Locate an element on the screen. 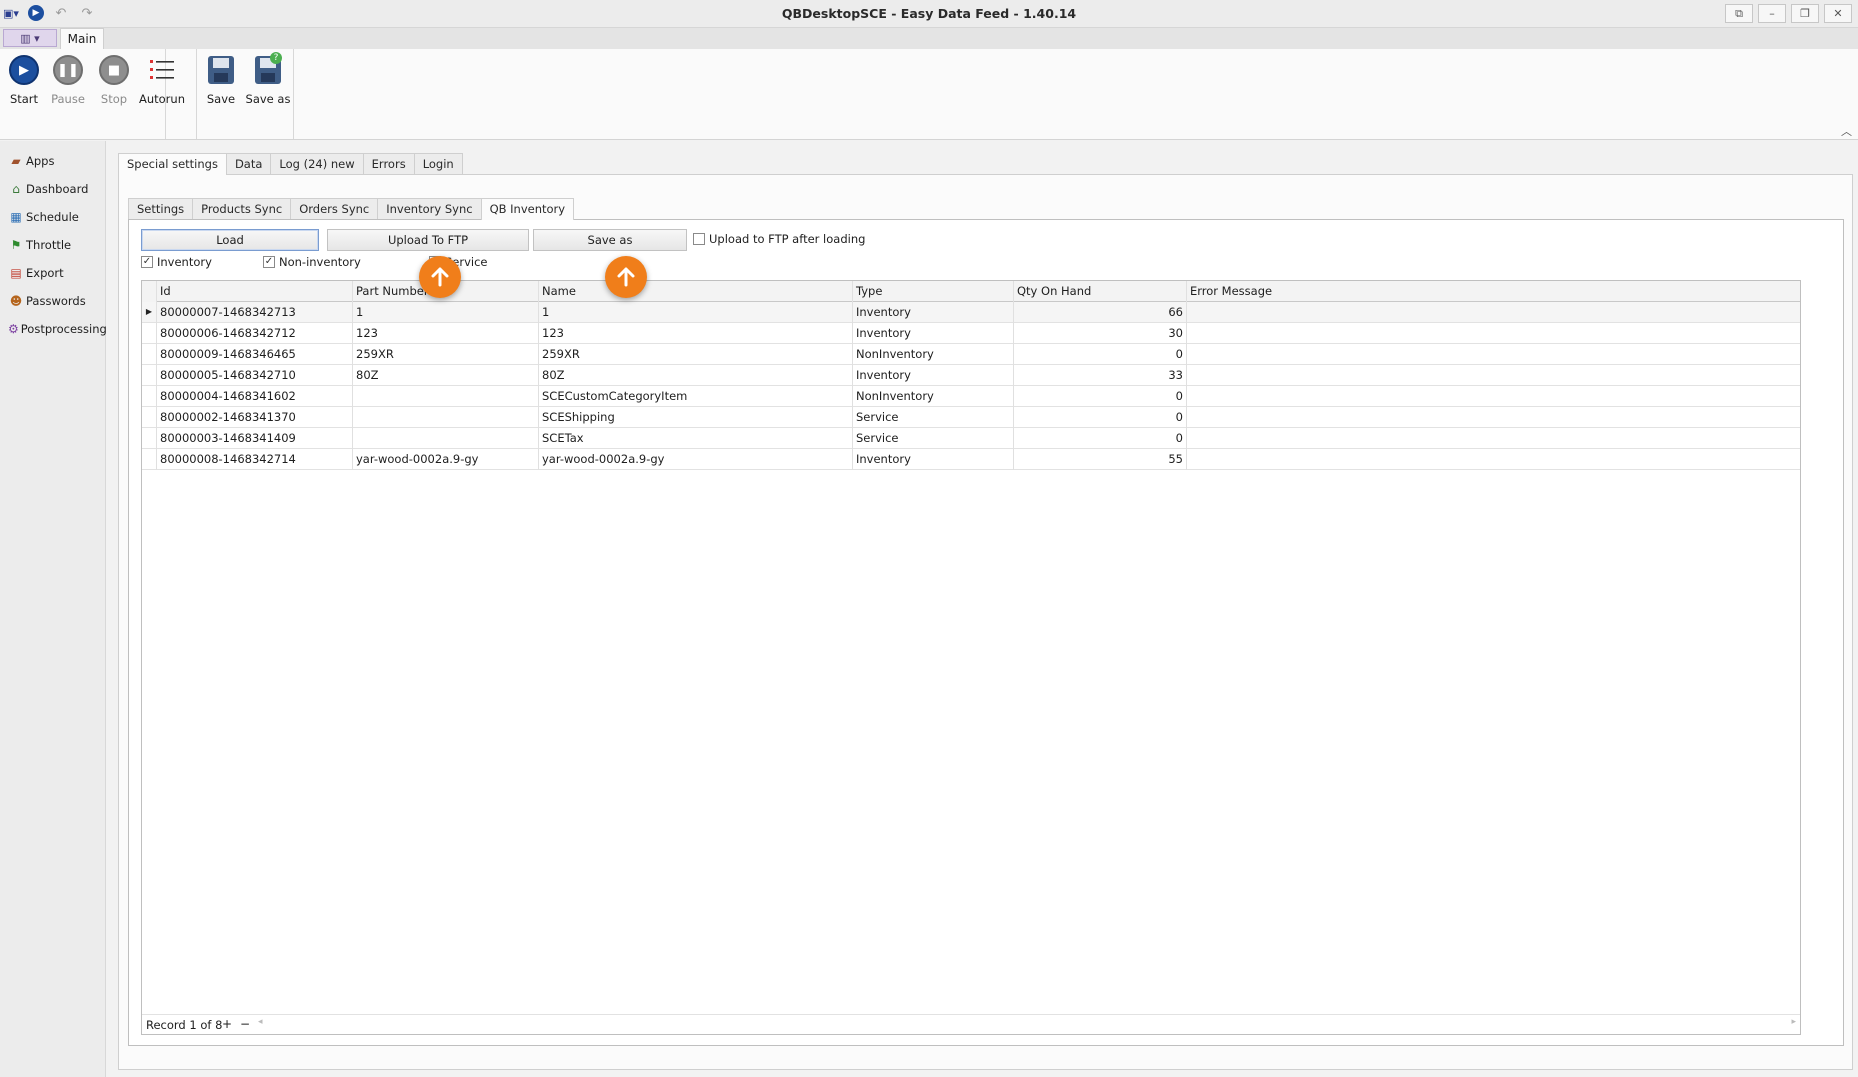 This screenshot has height=1077, width=1858. tab-settings: Settings is located at coordinates (161, 208).